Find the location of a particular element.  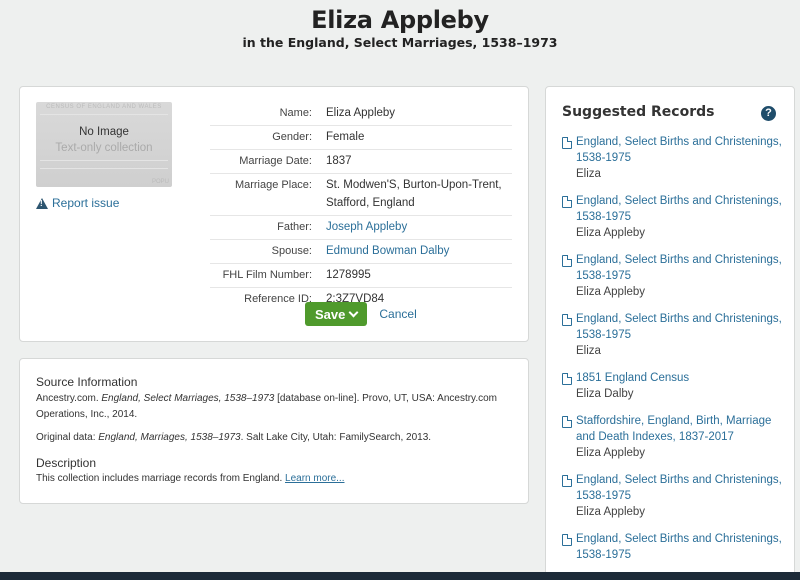

field-label: Spouse: is located at coordinates (291, 251).